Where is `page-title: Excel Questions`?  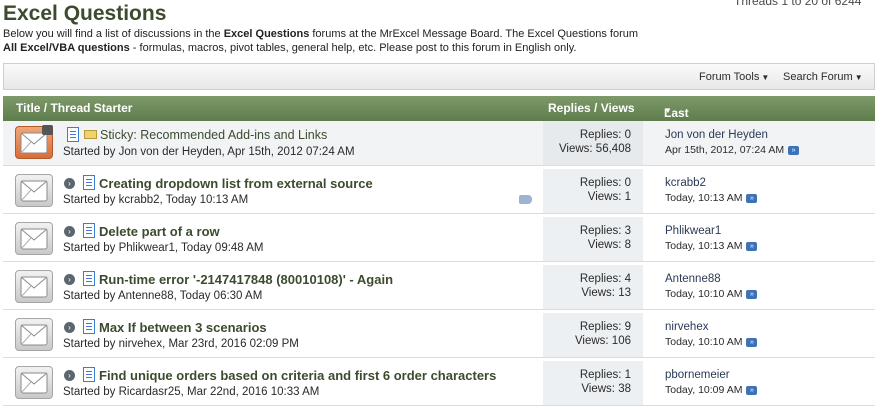
page-title: Excel Questions is located at coordinates (85, 13).